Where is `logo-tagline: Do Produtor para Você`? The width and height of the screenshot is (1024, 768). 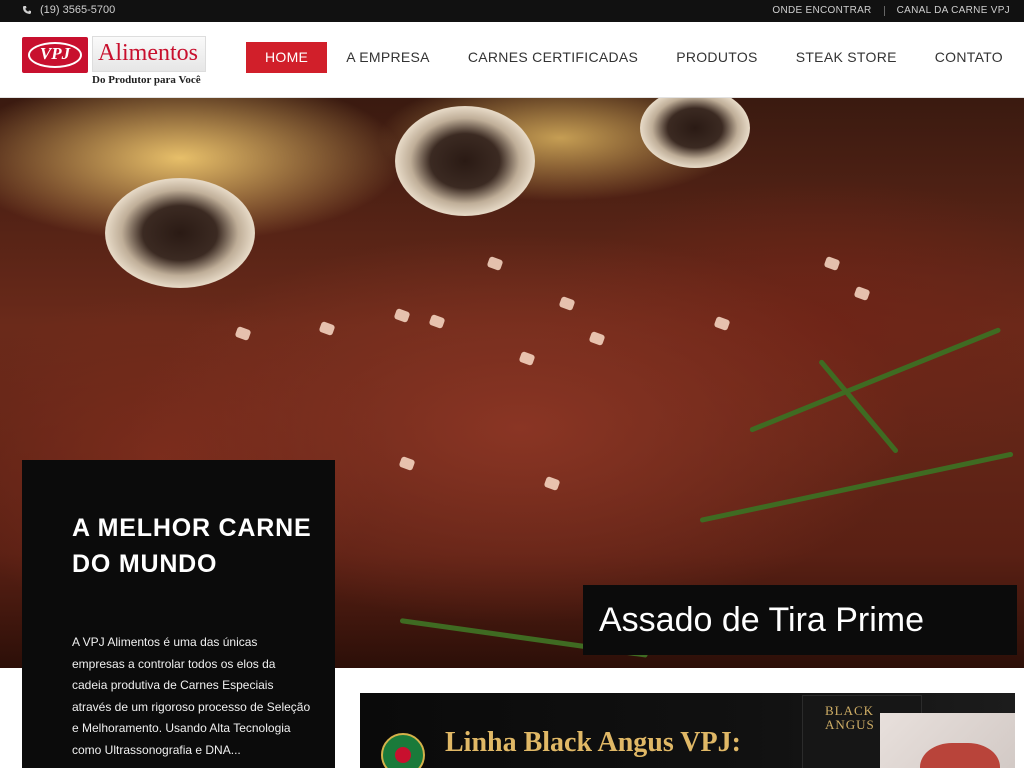 logo-tagline: Do Produtor para Você is located at coordinates (146, 80).